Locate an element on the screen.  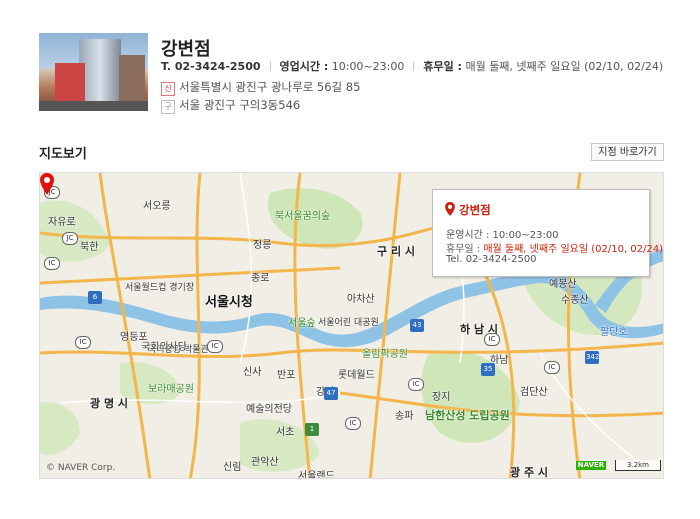
map-label-jayuro: 자유로 is located at coordinates (62, 222).